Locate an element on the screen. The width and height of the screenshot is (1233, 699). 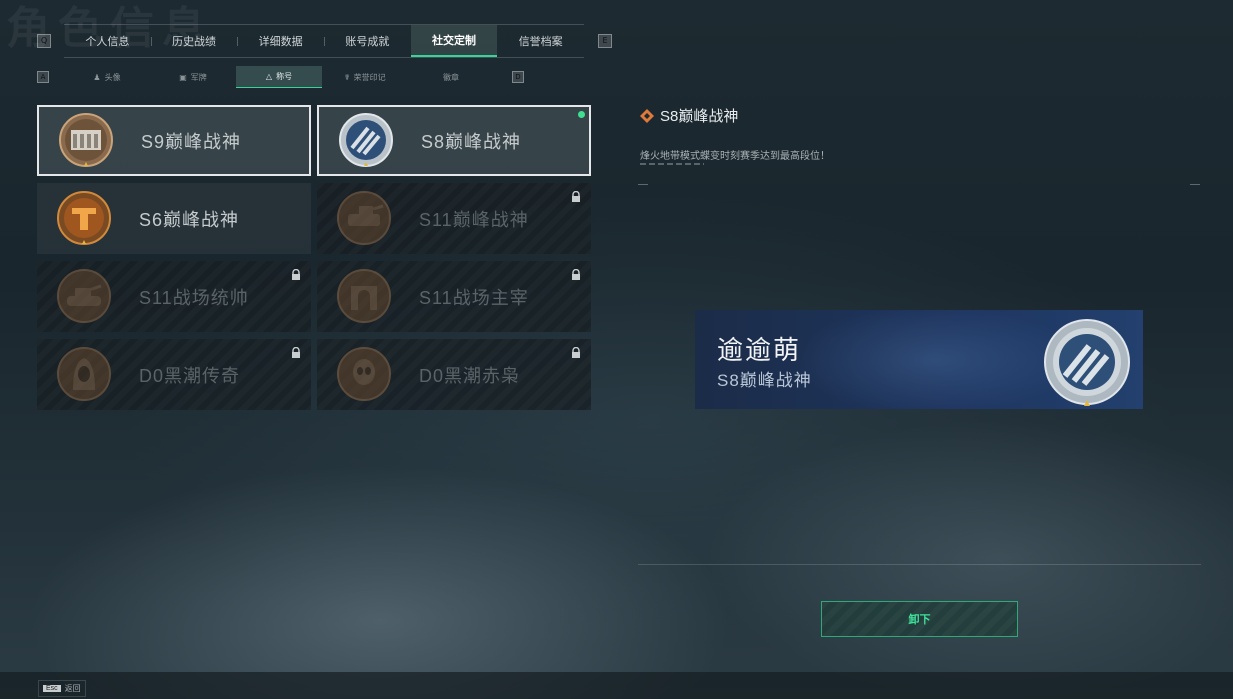
dogtag-icon: ▣ is located at coordinates (183, 77).